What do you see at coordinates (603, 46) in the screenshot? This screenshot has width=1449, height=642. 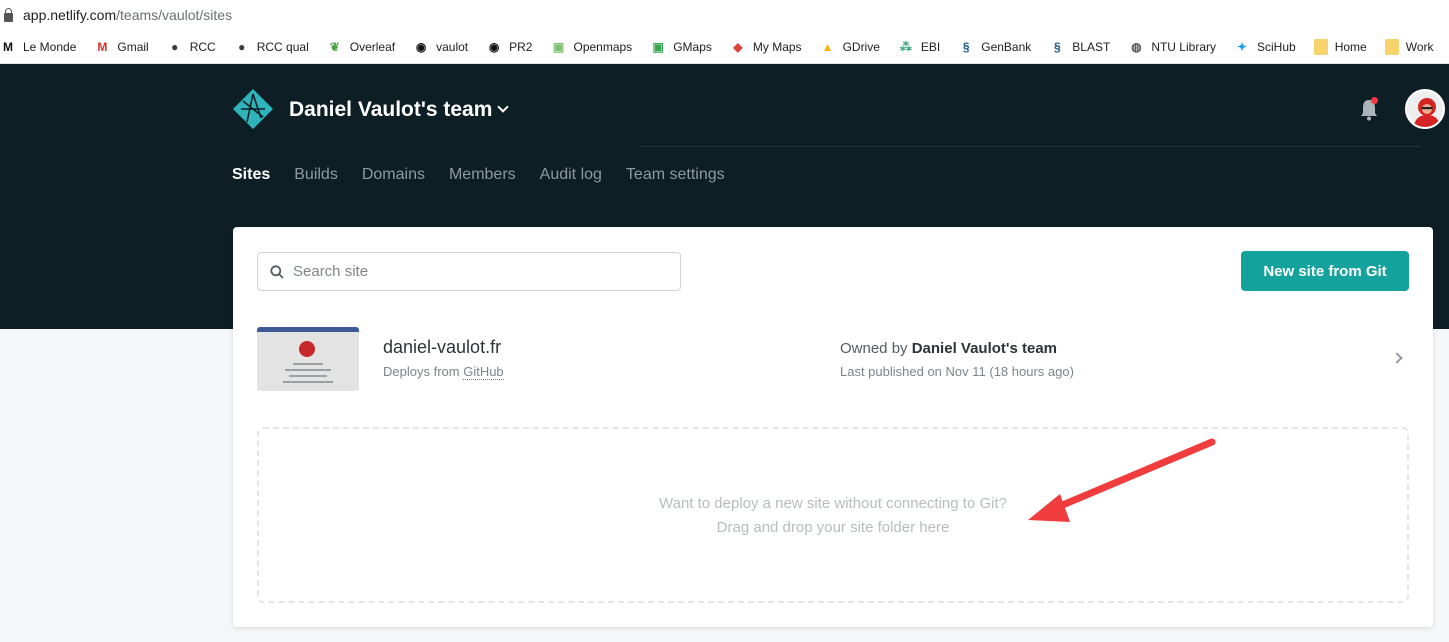 I see `bookmark-label: Openmaps` at bounding box center [603, 46].